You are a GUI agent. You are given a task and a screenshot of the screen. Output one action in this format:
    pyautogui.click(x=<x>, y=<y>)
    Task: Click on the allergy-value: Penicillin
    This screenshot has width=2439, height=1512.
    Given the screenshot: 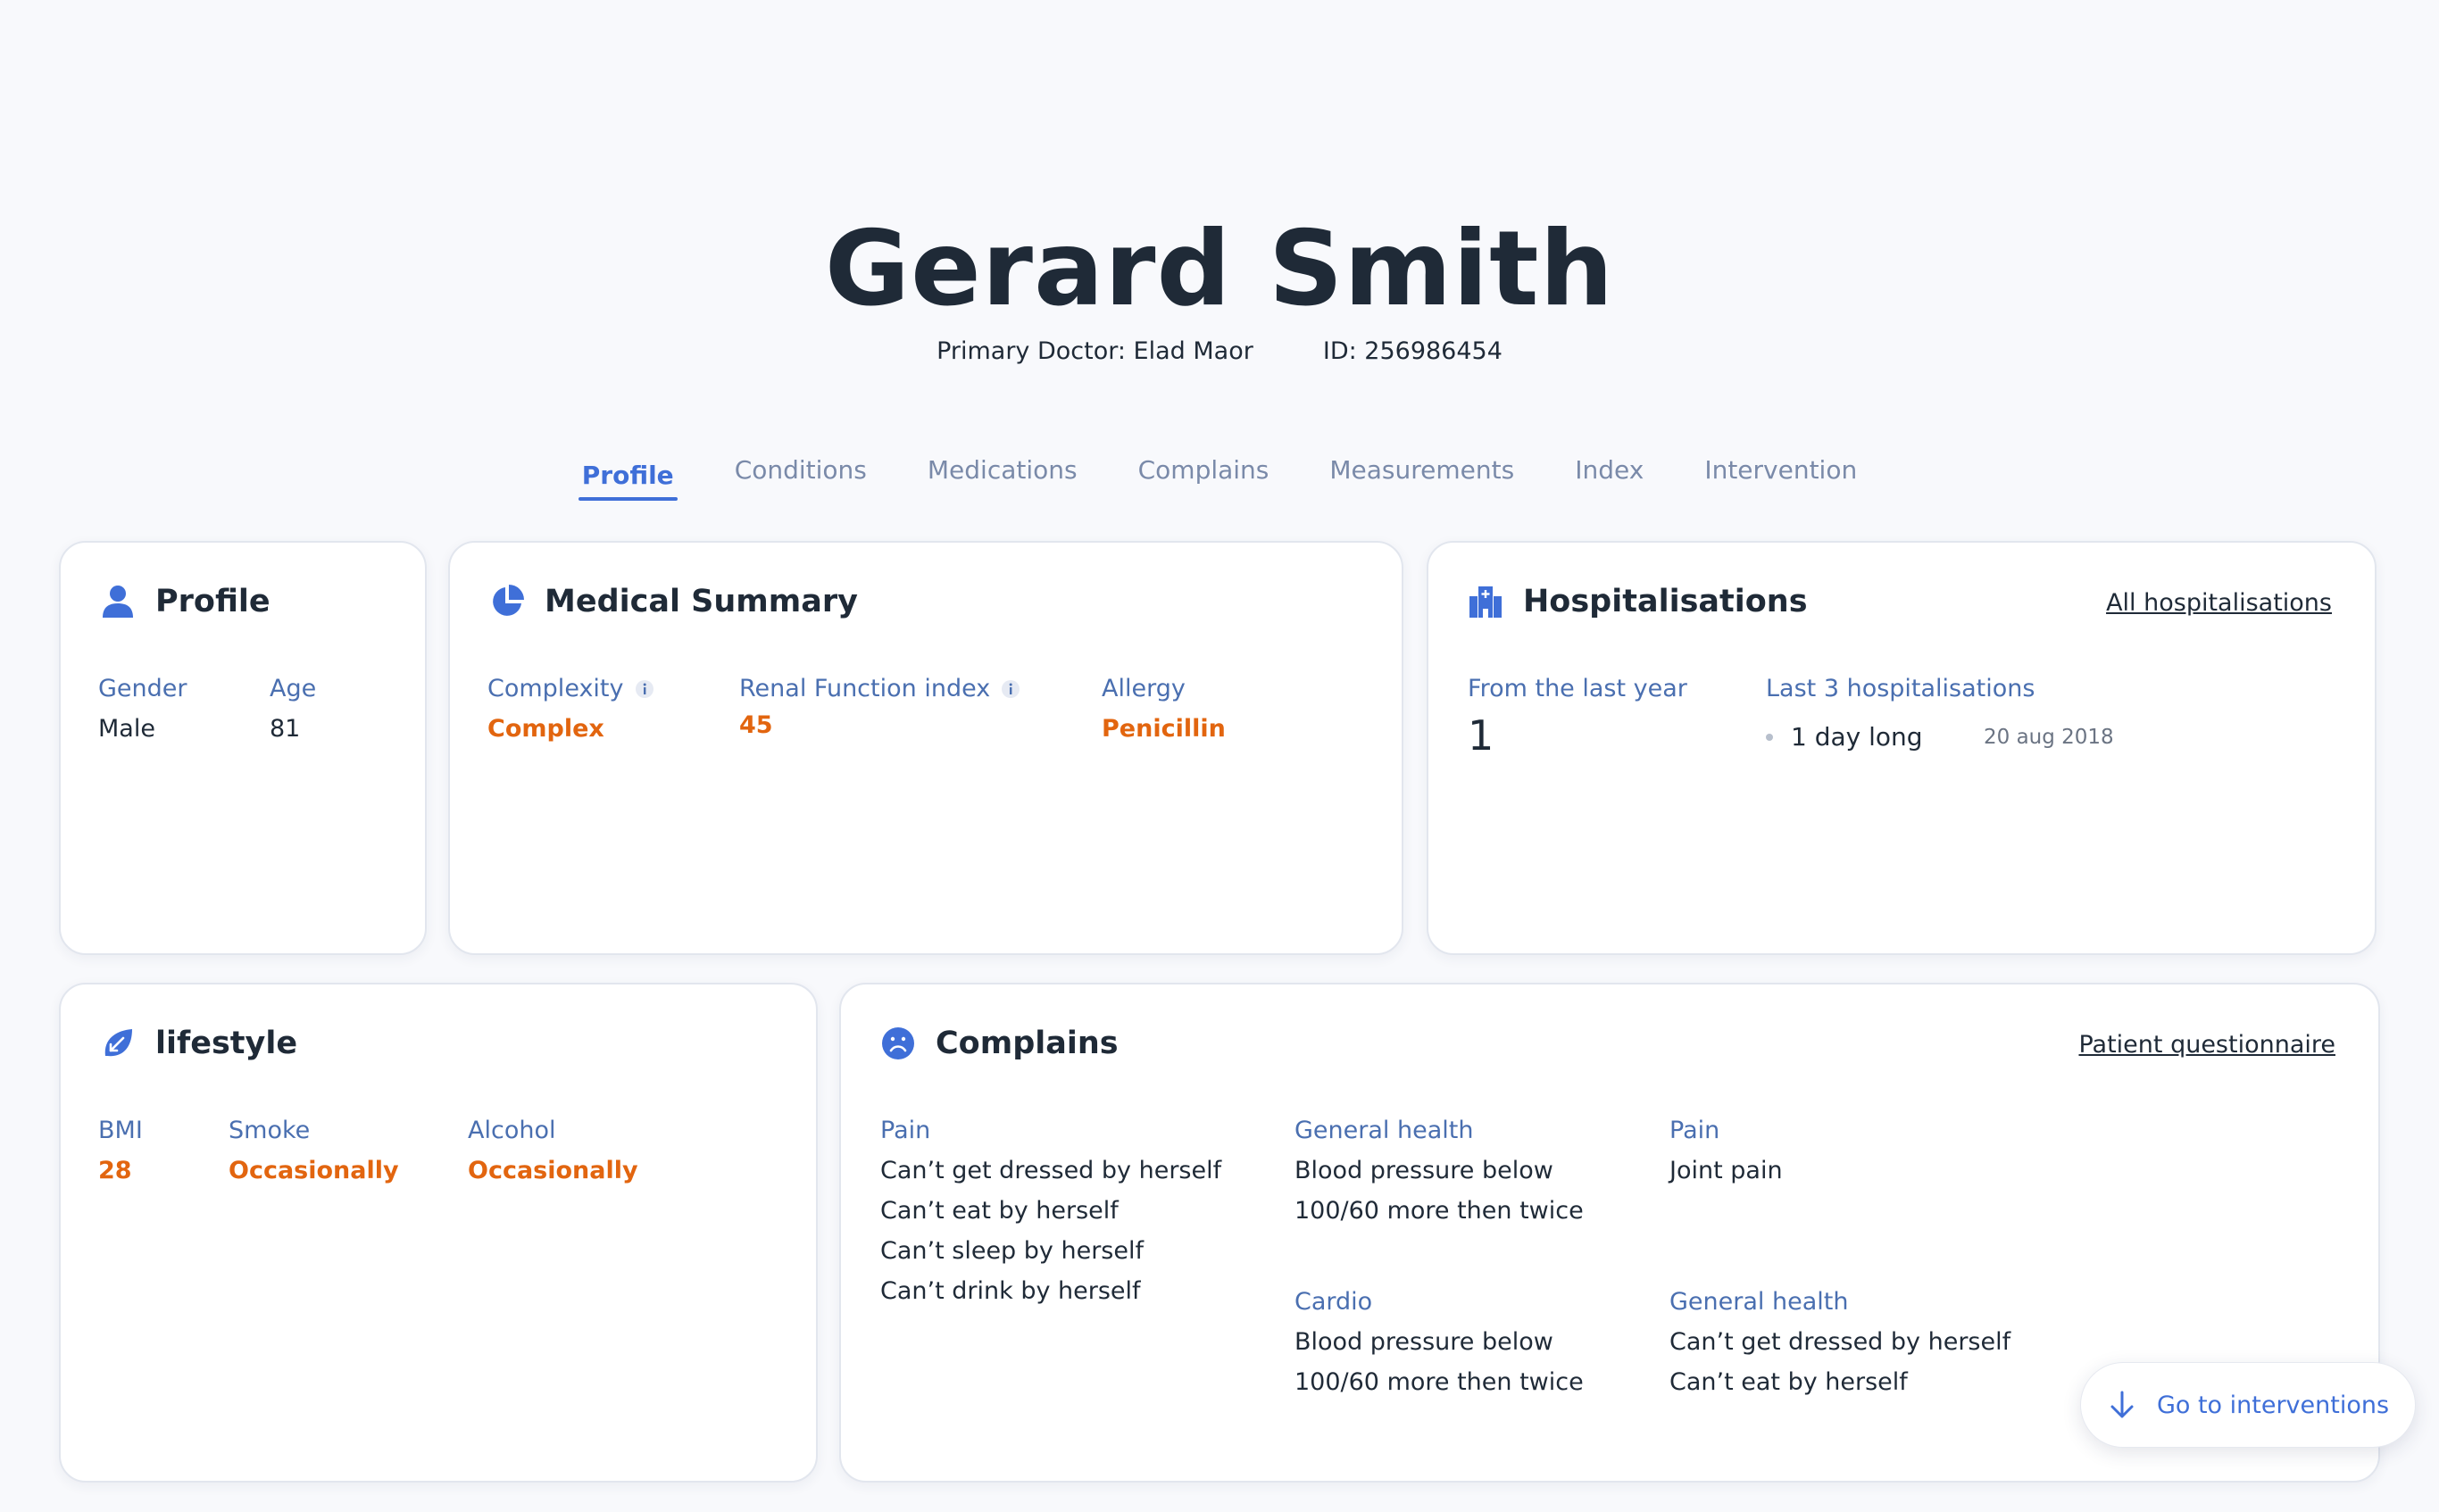 What is the action you would take?
    pyautogui.click(x=1164, y=729)
    